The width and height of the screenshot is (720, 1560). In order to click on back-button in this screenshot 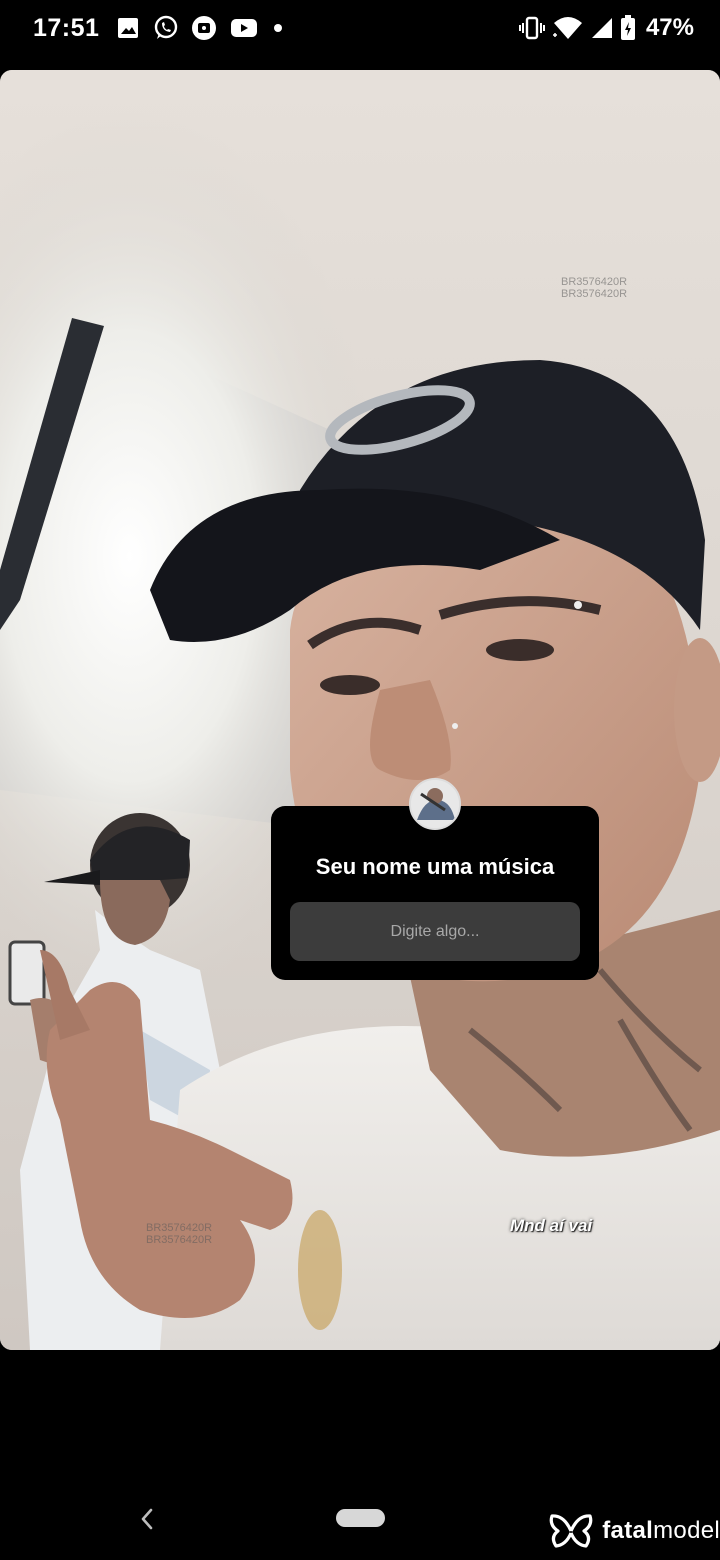, I will do `click(147, 1519)`.